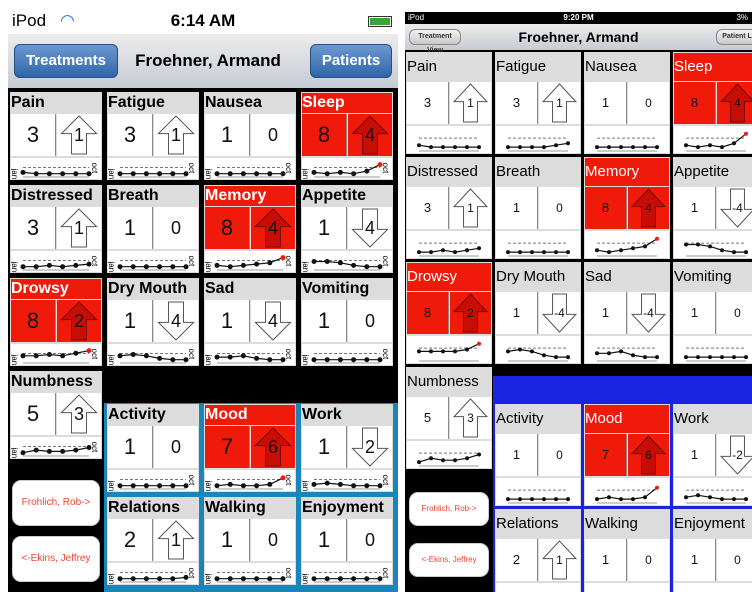  Describe the element at coordinates (272, 446) in the screenshot. I see `change-value: 6` at that location.